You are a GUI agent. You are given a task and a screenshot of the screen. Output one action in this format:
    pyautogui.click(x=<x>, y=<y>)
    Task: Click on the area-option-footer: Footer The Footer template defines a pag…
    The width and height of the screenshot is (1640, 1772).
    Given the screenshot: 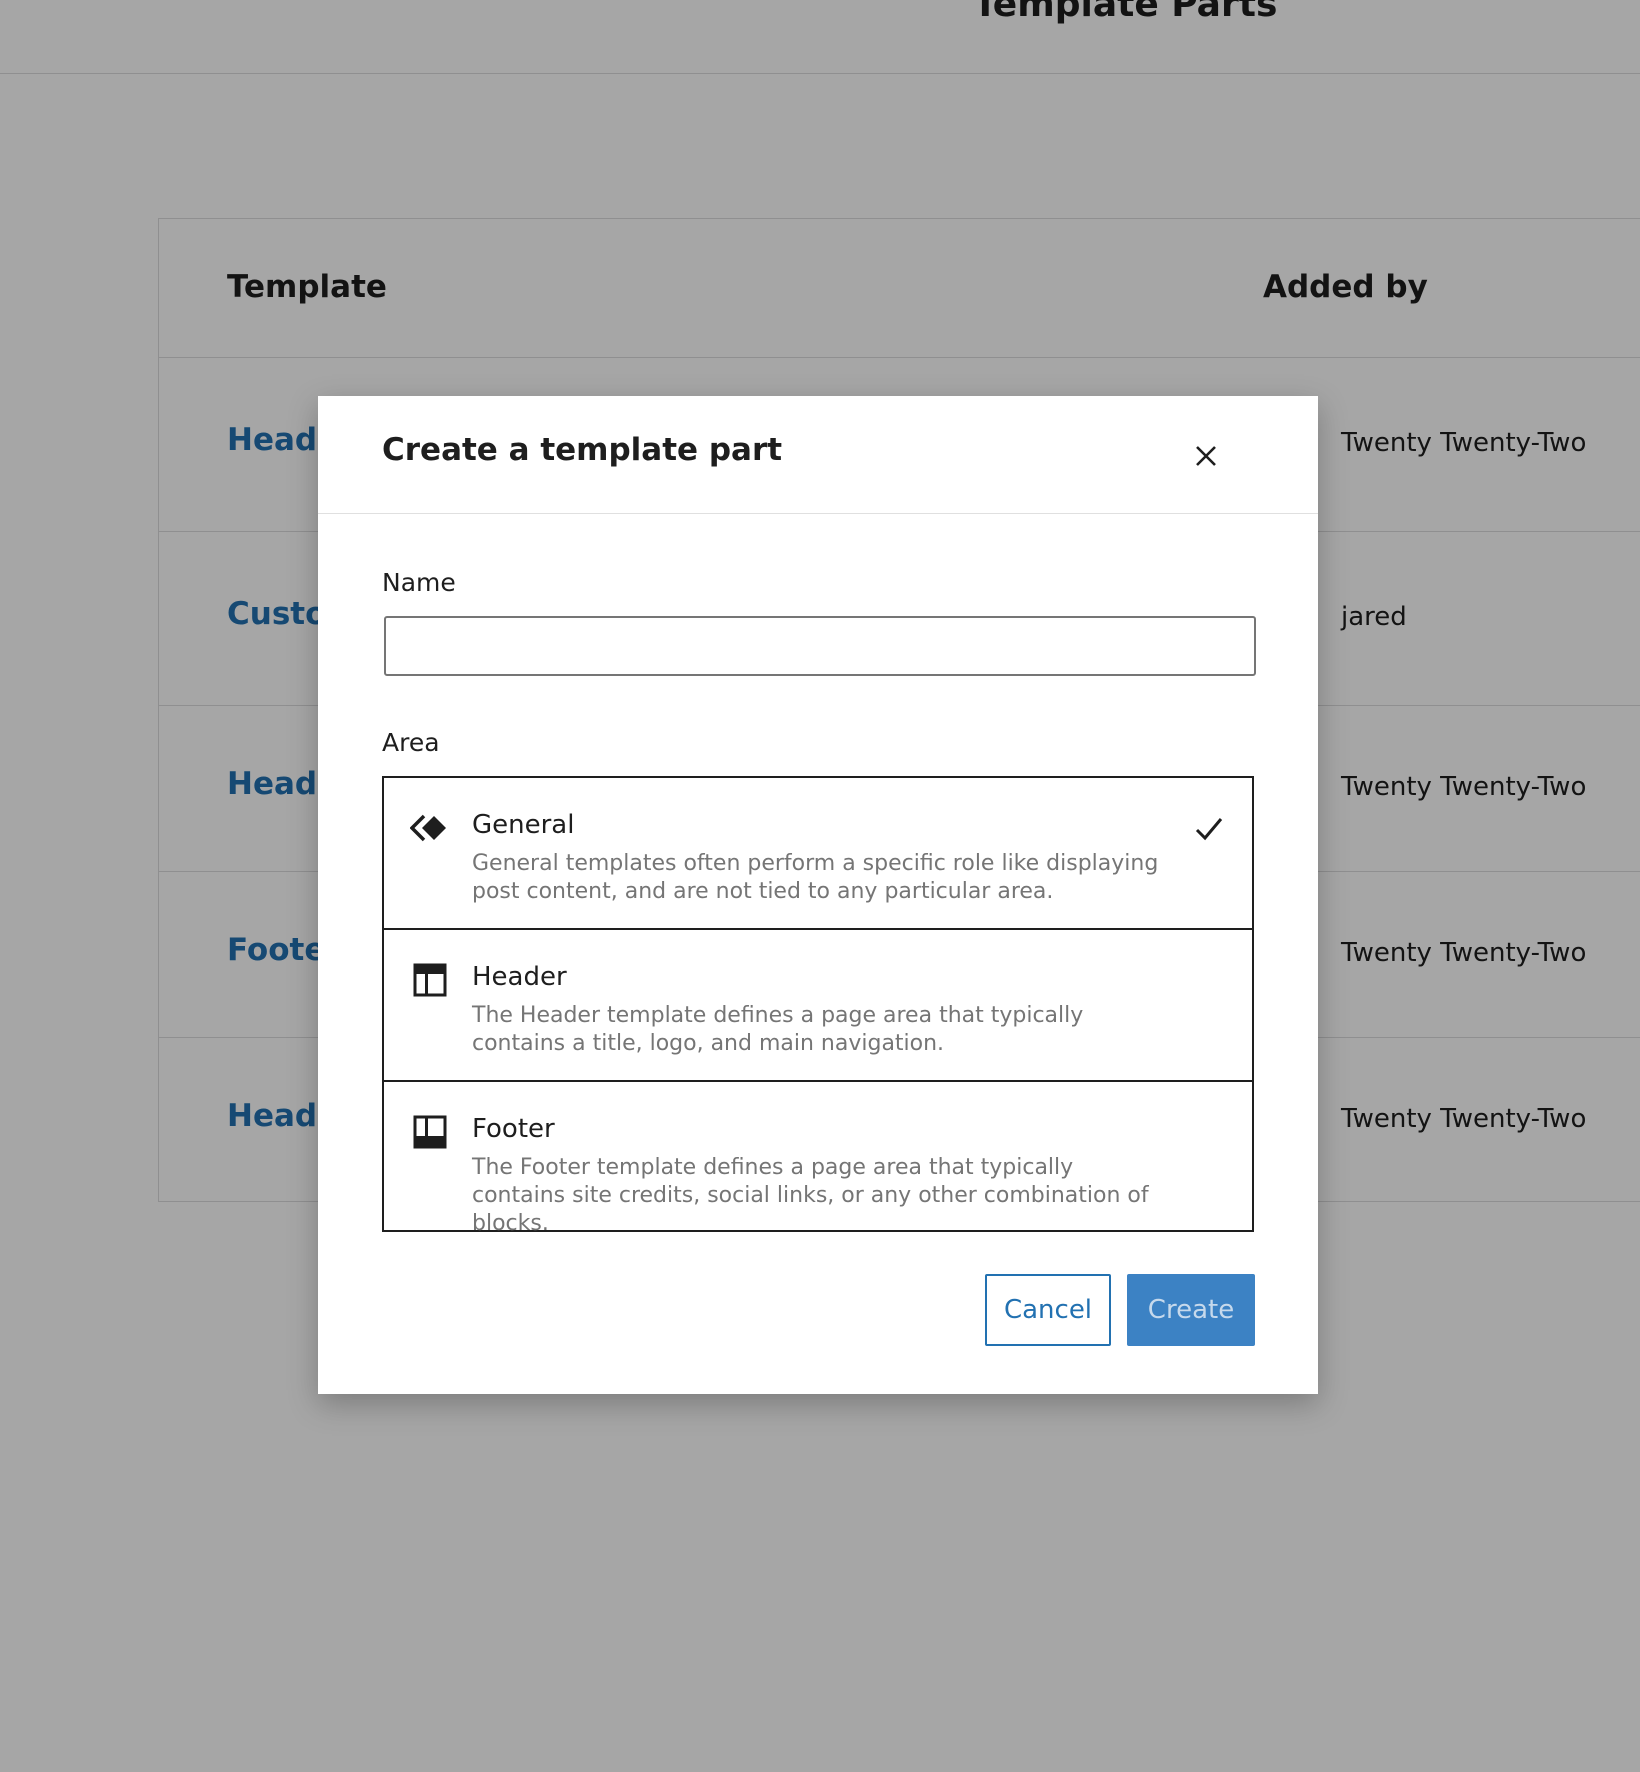 What is the action you would take?
    pyautogui.click(x=818, y=1158)
    